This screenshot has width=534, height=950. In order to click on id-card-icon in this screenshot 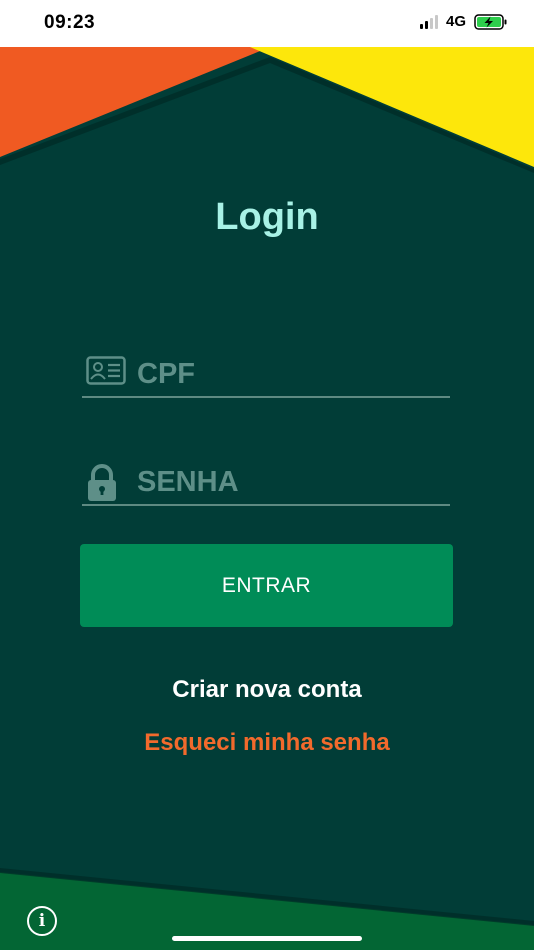, I will do `click(106, 373)`.